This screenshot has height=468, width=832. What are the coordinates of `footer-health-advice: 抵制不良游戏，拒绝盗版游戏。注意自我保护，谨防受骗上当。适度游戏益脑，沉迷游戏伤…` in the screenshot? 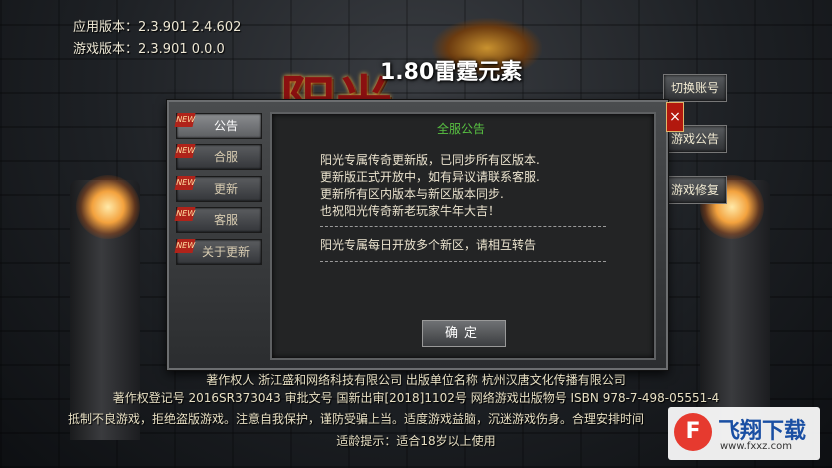 It's located at (356, 419).